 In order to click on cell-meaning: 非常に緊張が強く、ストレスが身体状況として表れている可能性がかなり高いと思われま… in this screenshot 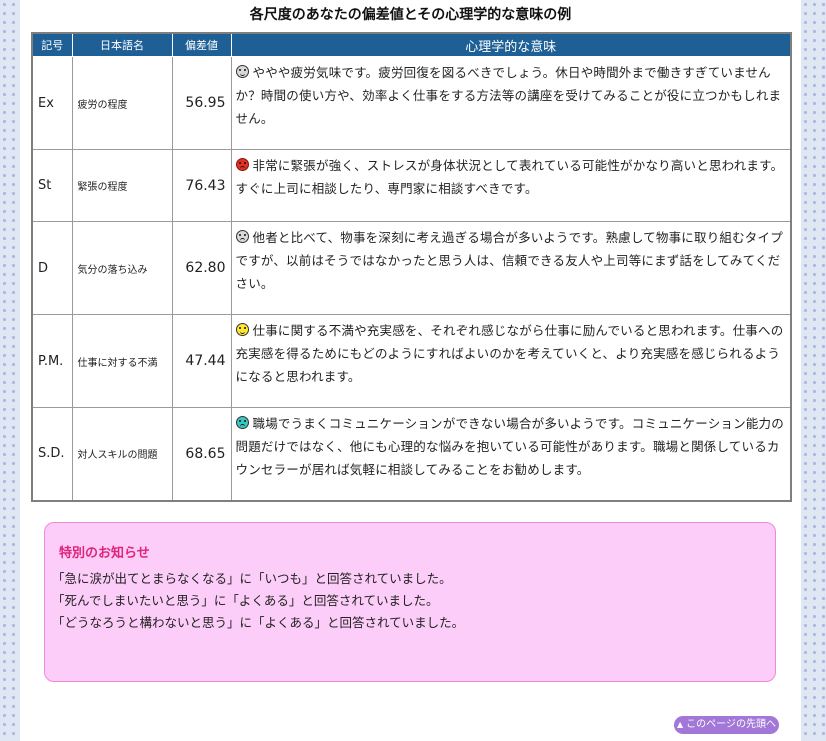, I will do `click(511, 185)`.